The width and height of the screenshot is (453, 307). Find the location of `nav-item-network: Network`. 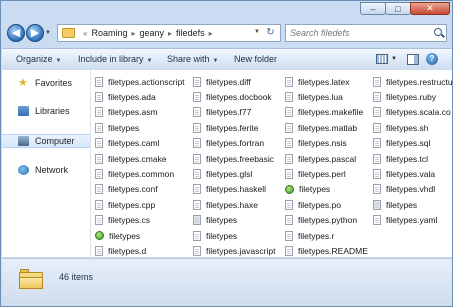

nav-item-network: Network is located at coordinates (46, 170).